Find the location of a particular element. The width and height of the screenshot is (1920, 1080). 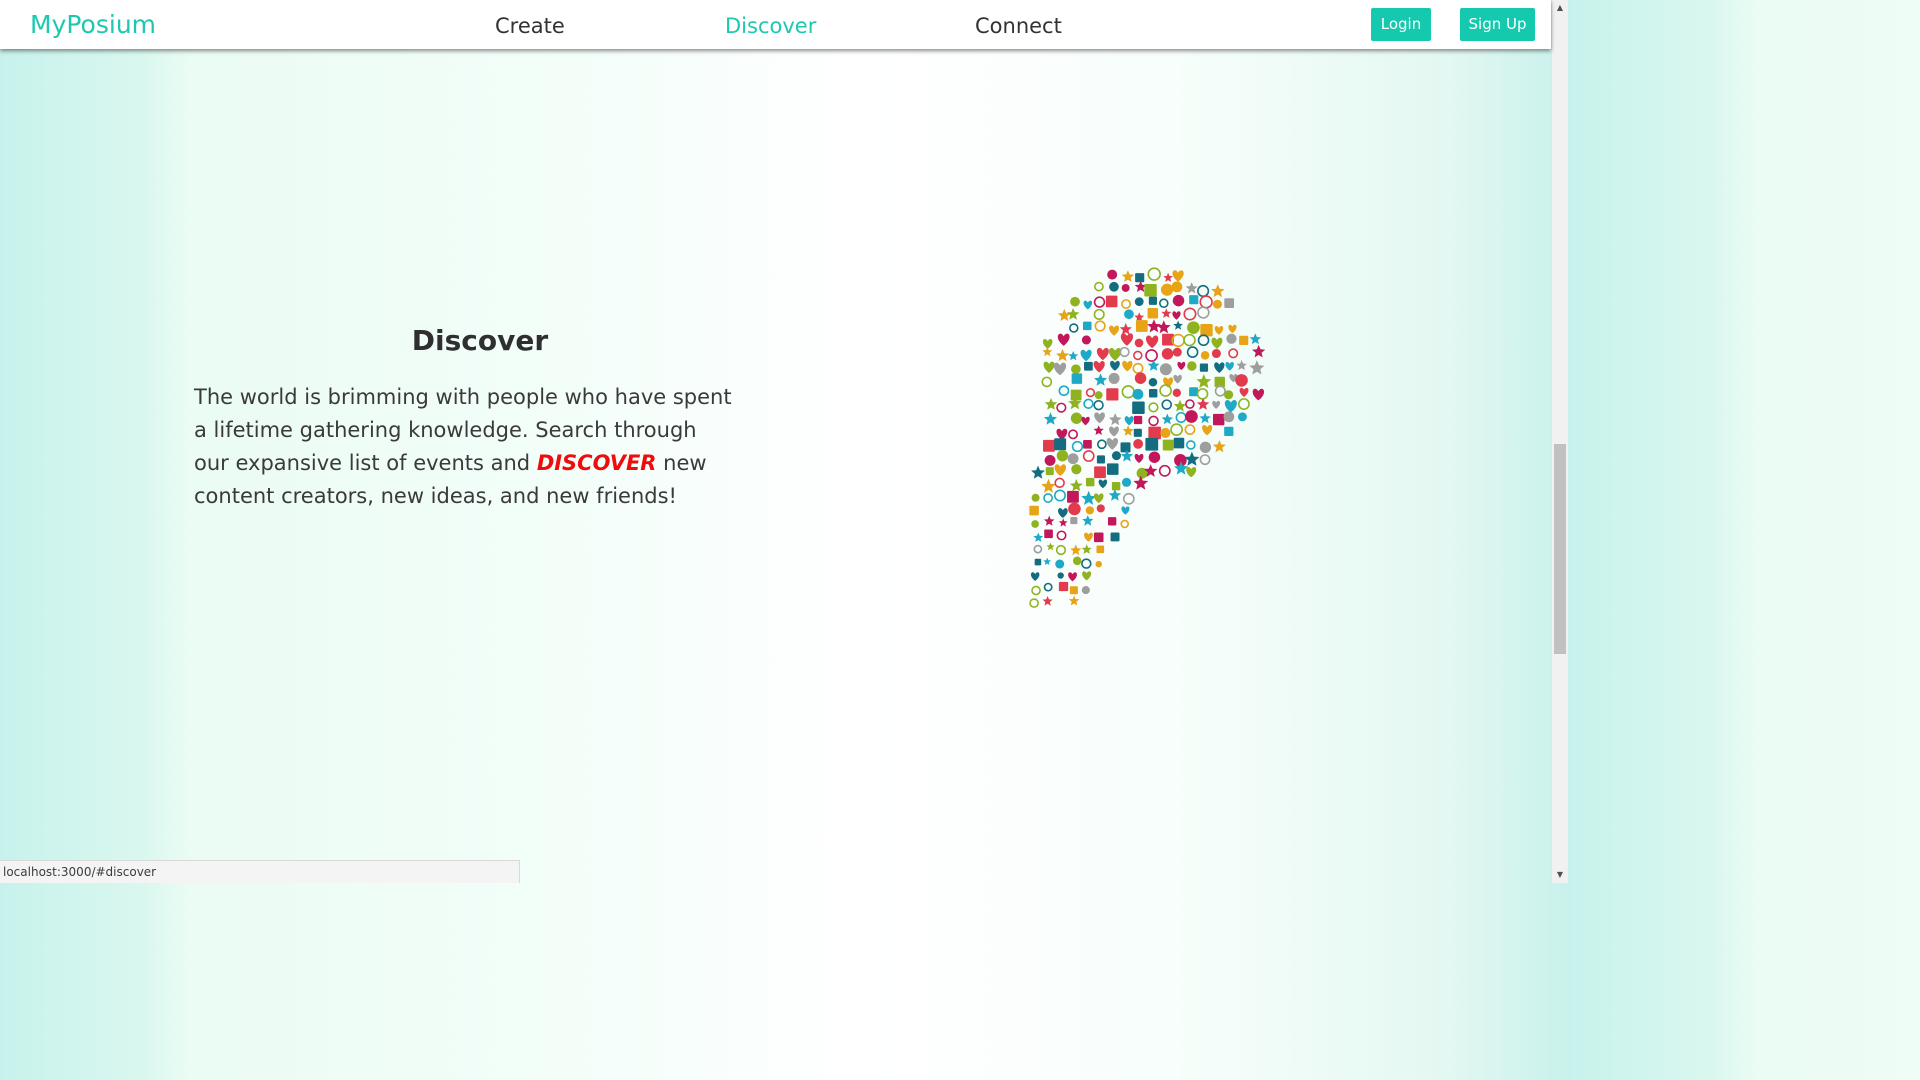

signup-button: Sign Up is located at coordinates (1497, 24).